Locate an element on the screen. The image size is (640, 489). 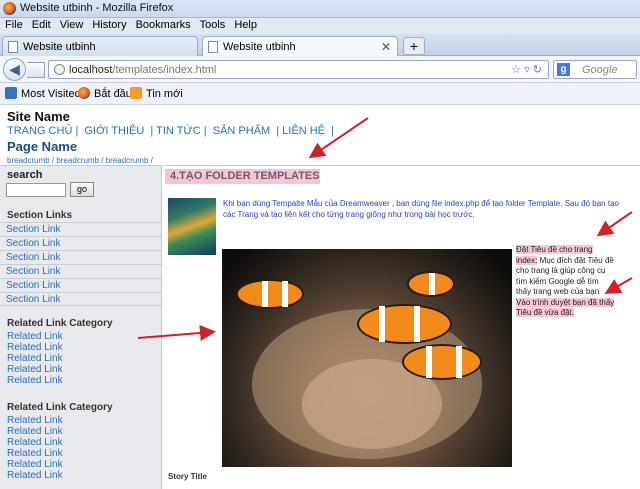
close-tab-icon: ✕ is located at coordinates (386, 47).